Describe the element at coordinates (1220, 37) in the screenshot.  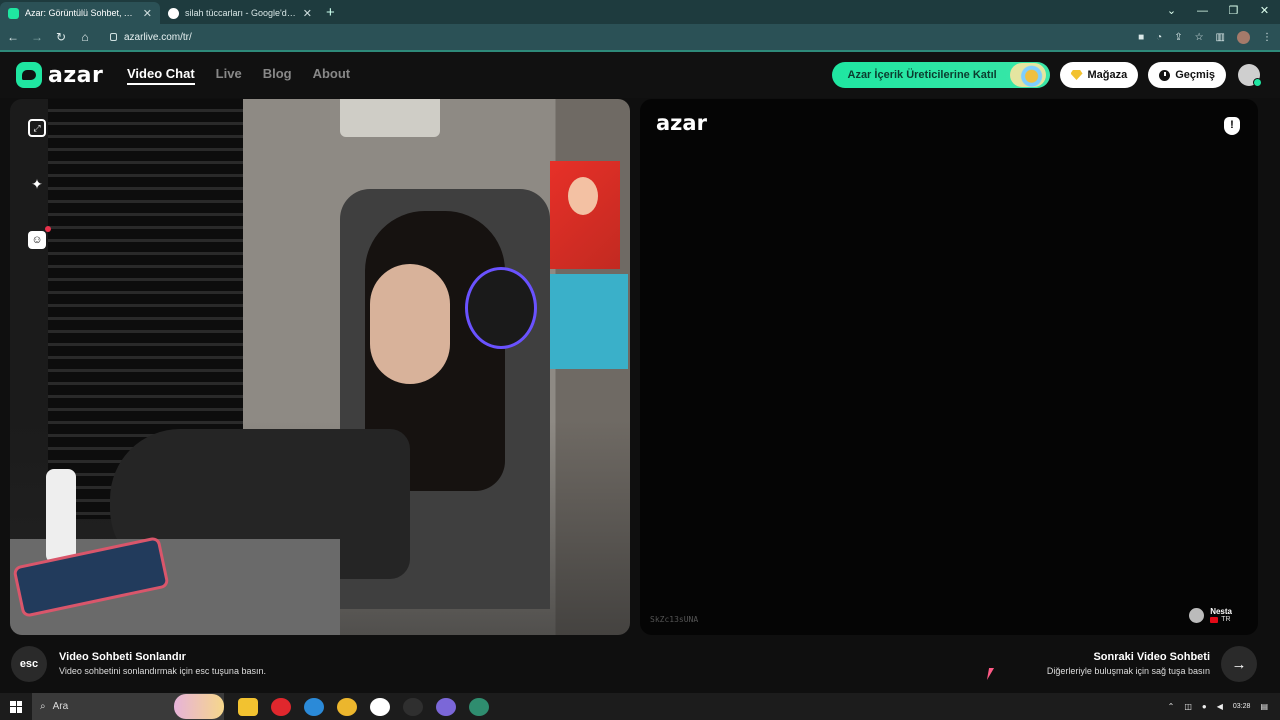
I see `sidepanel-icon: ▥` at that location.